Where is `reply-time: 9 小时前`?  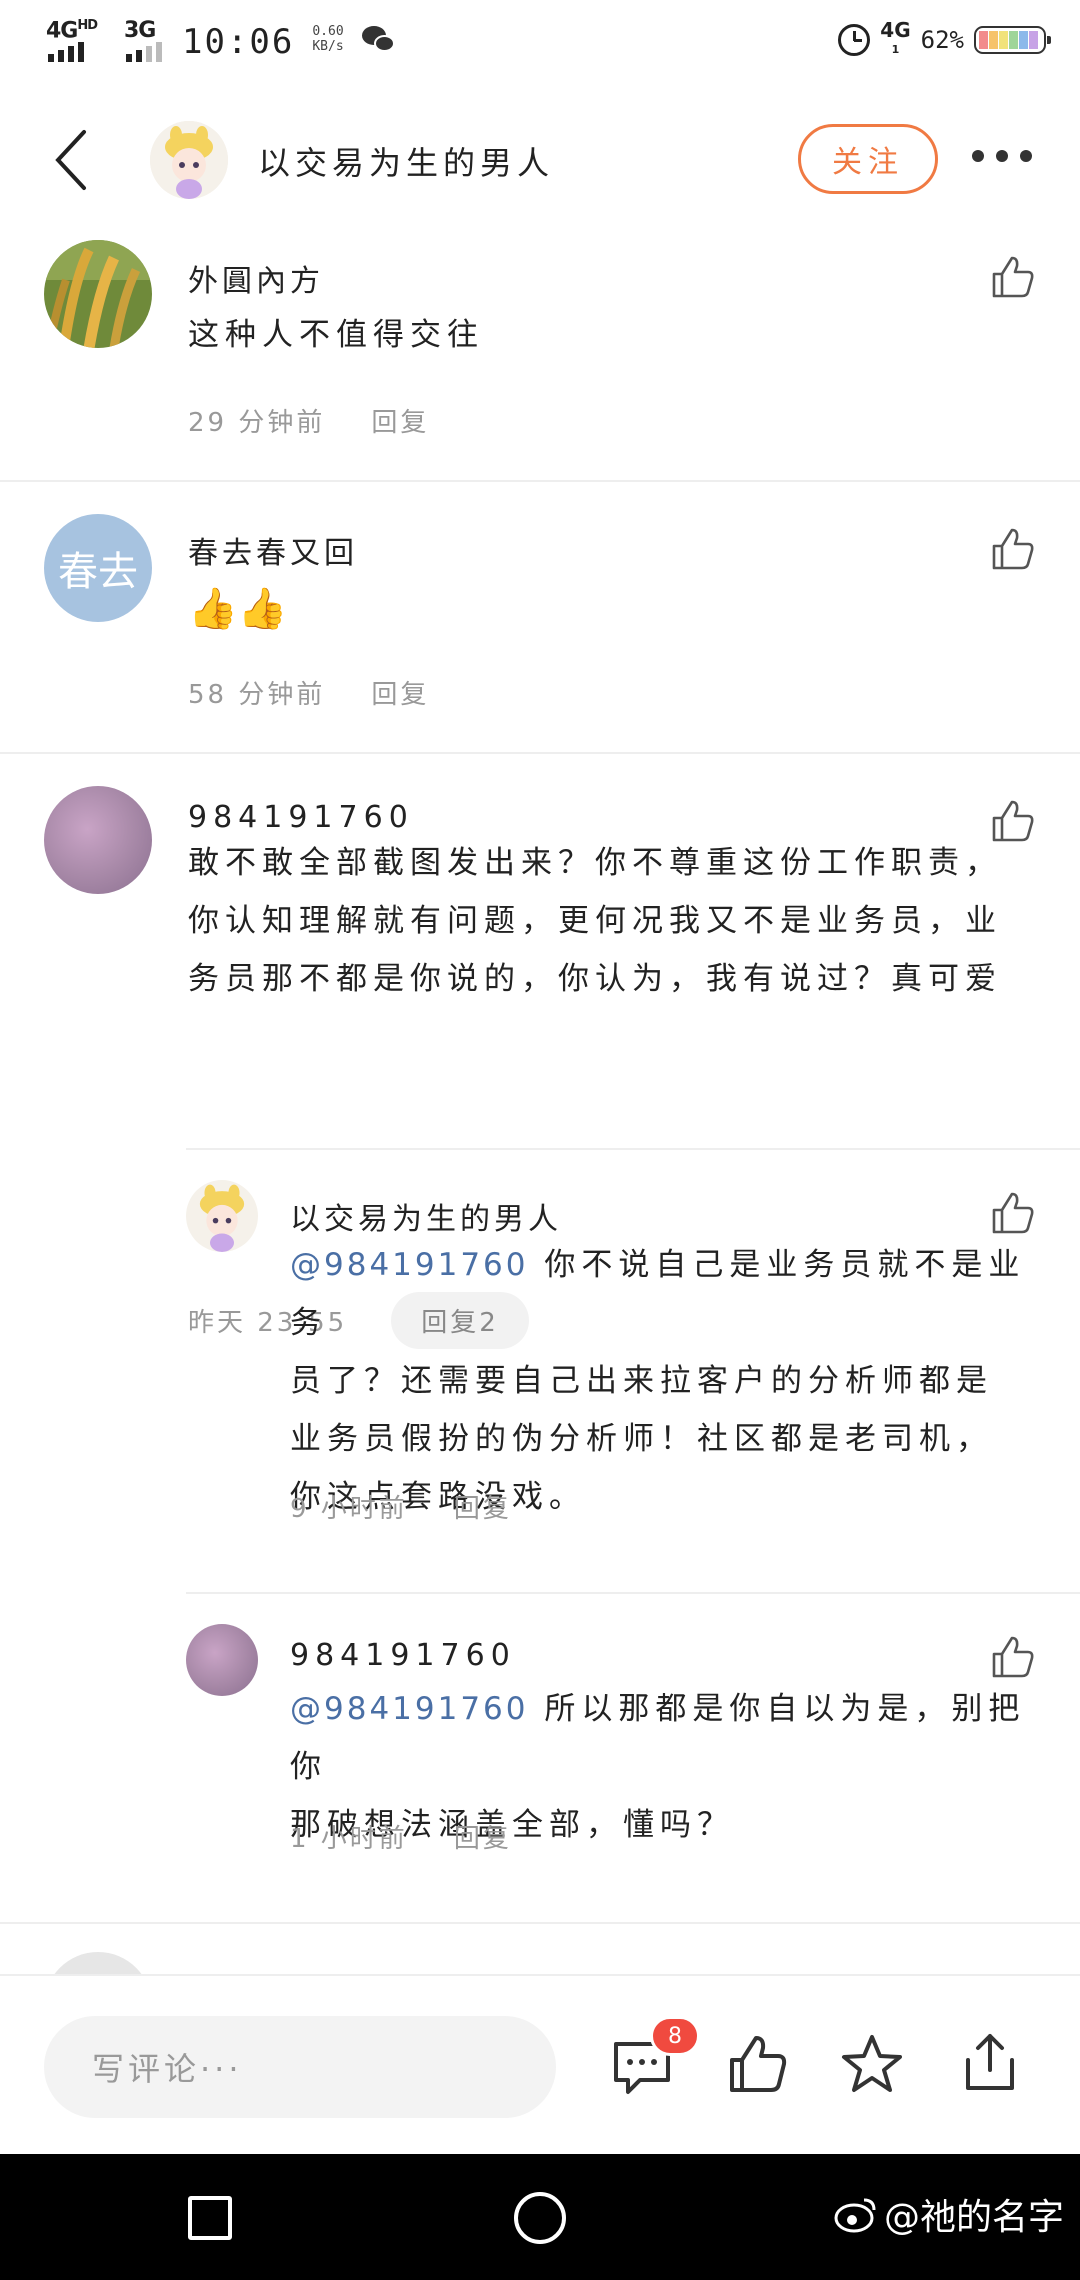 reply-time: 9 小时前 is located at coordinates (349, 1509).